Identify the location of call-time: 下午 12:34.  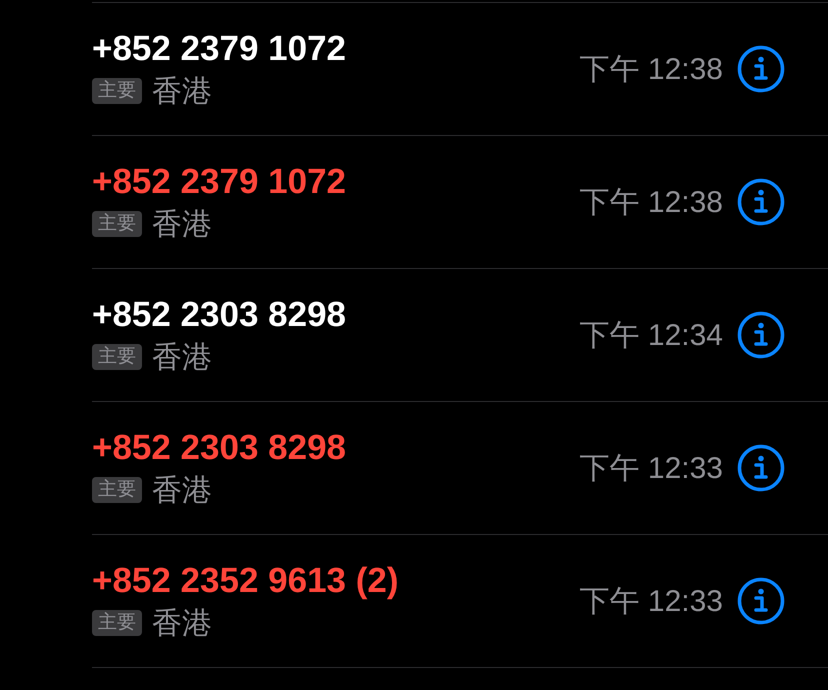
(651, 336).